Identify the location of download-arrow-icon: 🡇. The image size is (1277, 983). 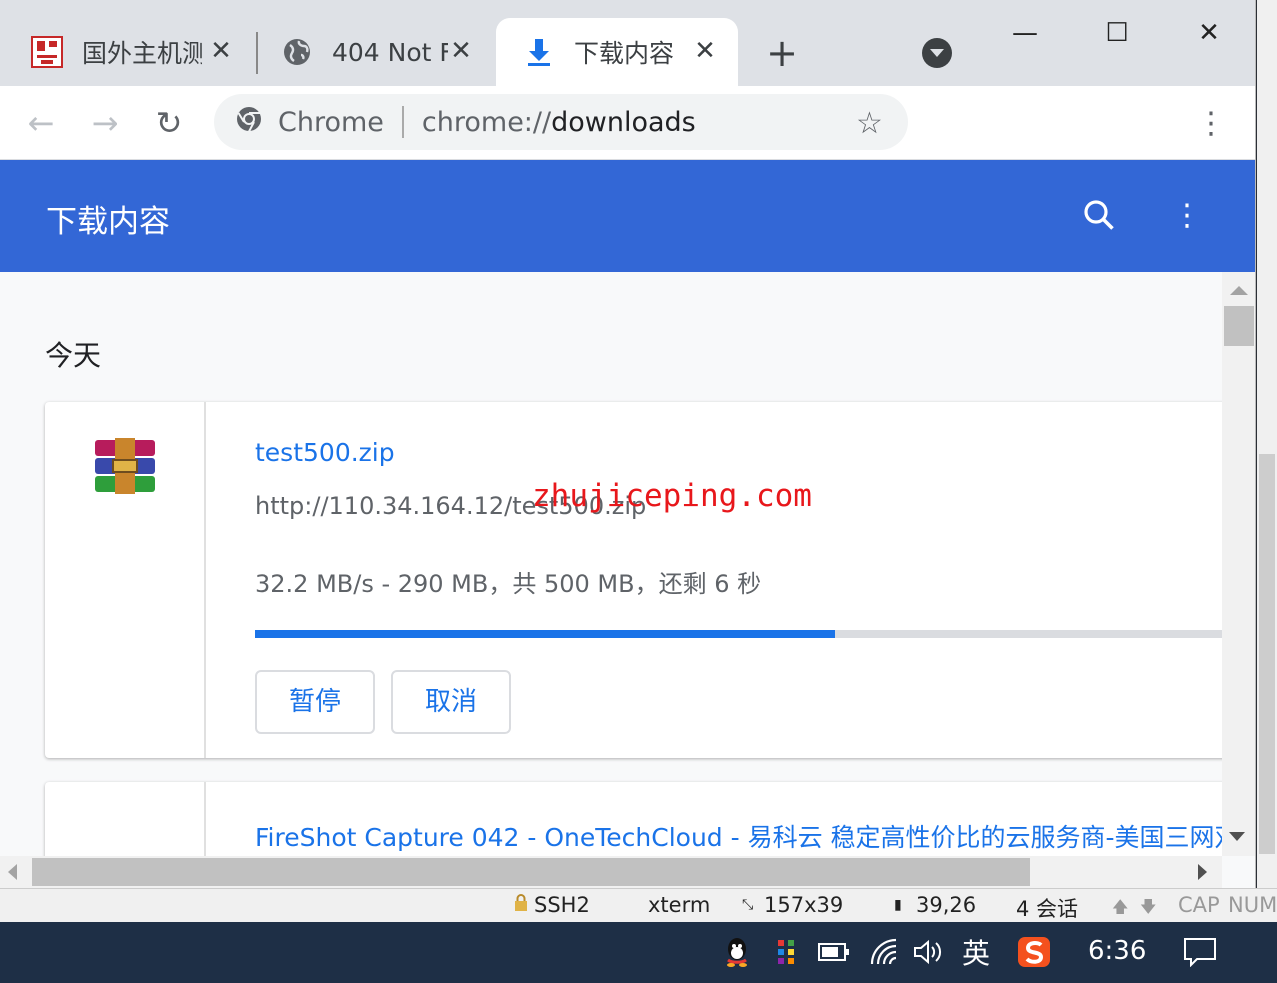
(1148, 906).